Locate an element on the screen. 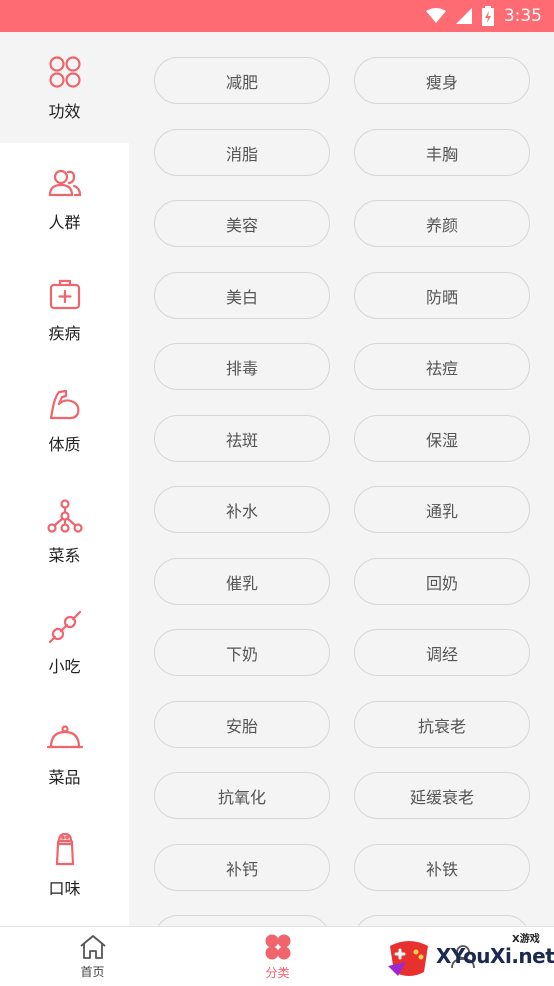 This screenshot has height=986, width=554. signal-icon is located at coordinates (463, 16).